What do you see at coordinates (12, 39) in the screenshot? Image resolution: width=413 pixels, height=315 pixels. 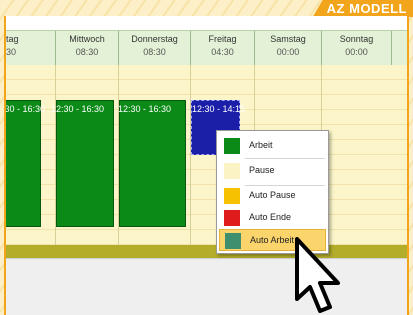 I see `day-label: tag` at bounding box center [12, 39].